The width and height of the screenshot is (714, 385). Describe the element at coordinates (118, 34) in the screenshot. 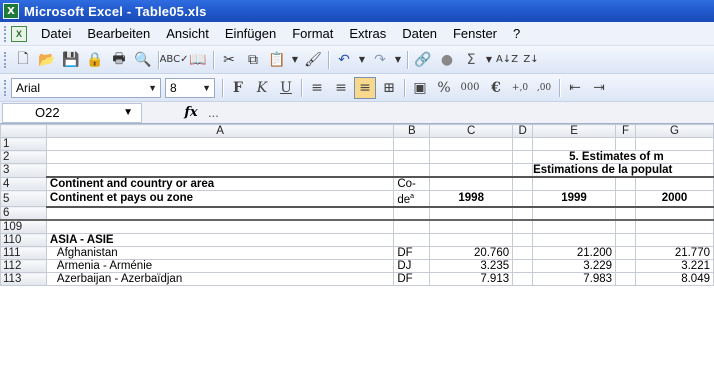

I see `menu-bearbeiten: Bearbeiten` at that location.